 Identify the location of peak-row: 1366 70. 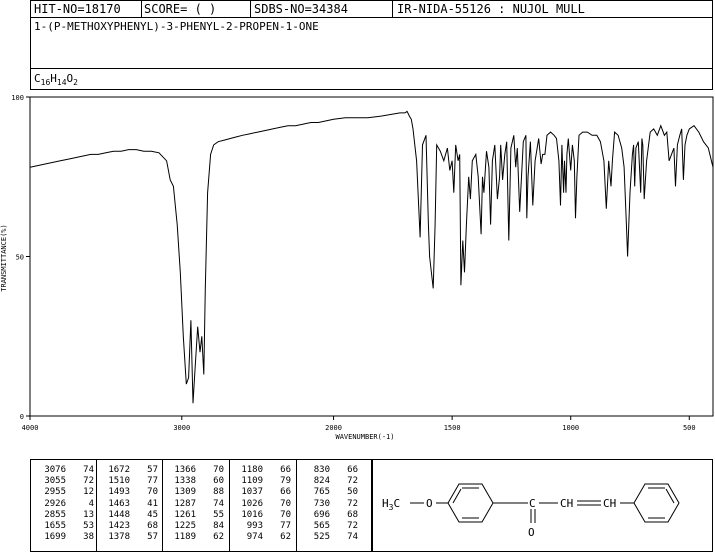
(195, 470).